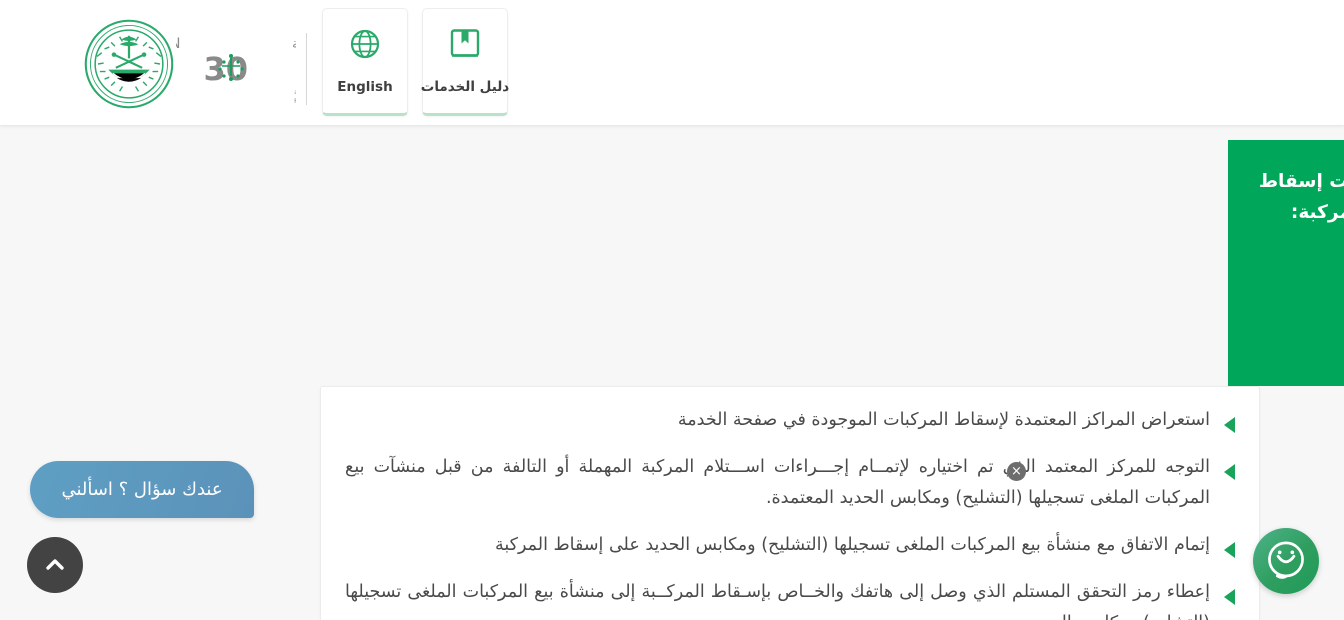 This screenshot has height=620, width=1344. What do you see at coordinates (416, 62) in the screenshot?
I see `header-action-buttons: دليل الخدمات English` at bounding box center [416, 62].